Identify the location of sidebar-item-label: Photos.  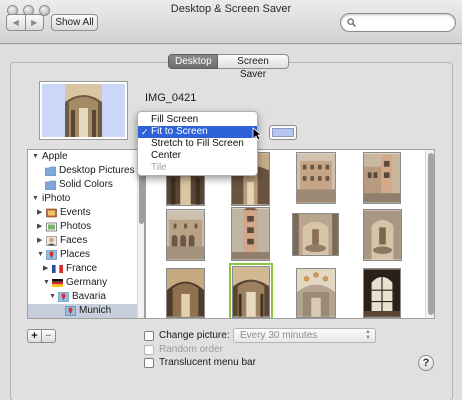
(76, 226).